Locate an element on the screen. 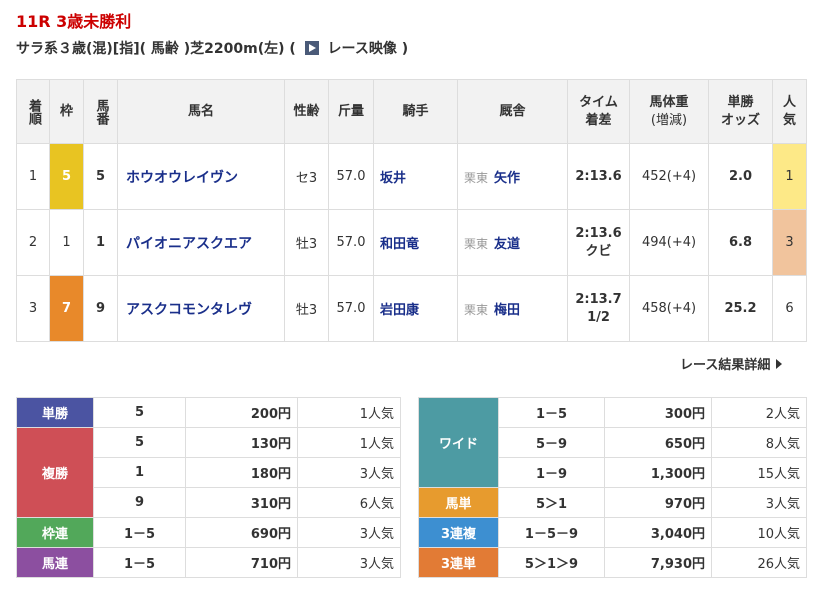  time-cell: 2:13.7 1/2 is located at coordinates (598, 308).